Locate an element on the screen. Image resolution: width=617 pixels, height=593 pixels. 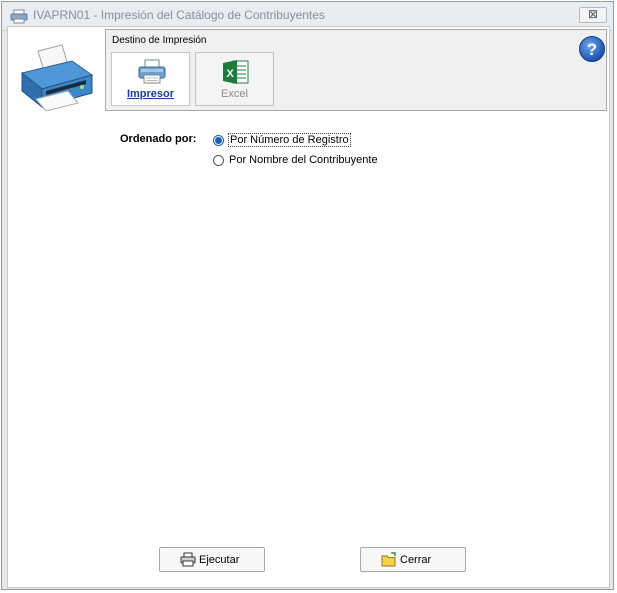
excel-destination-label: Excel is located at coordinates (234, 94).